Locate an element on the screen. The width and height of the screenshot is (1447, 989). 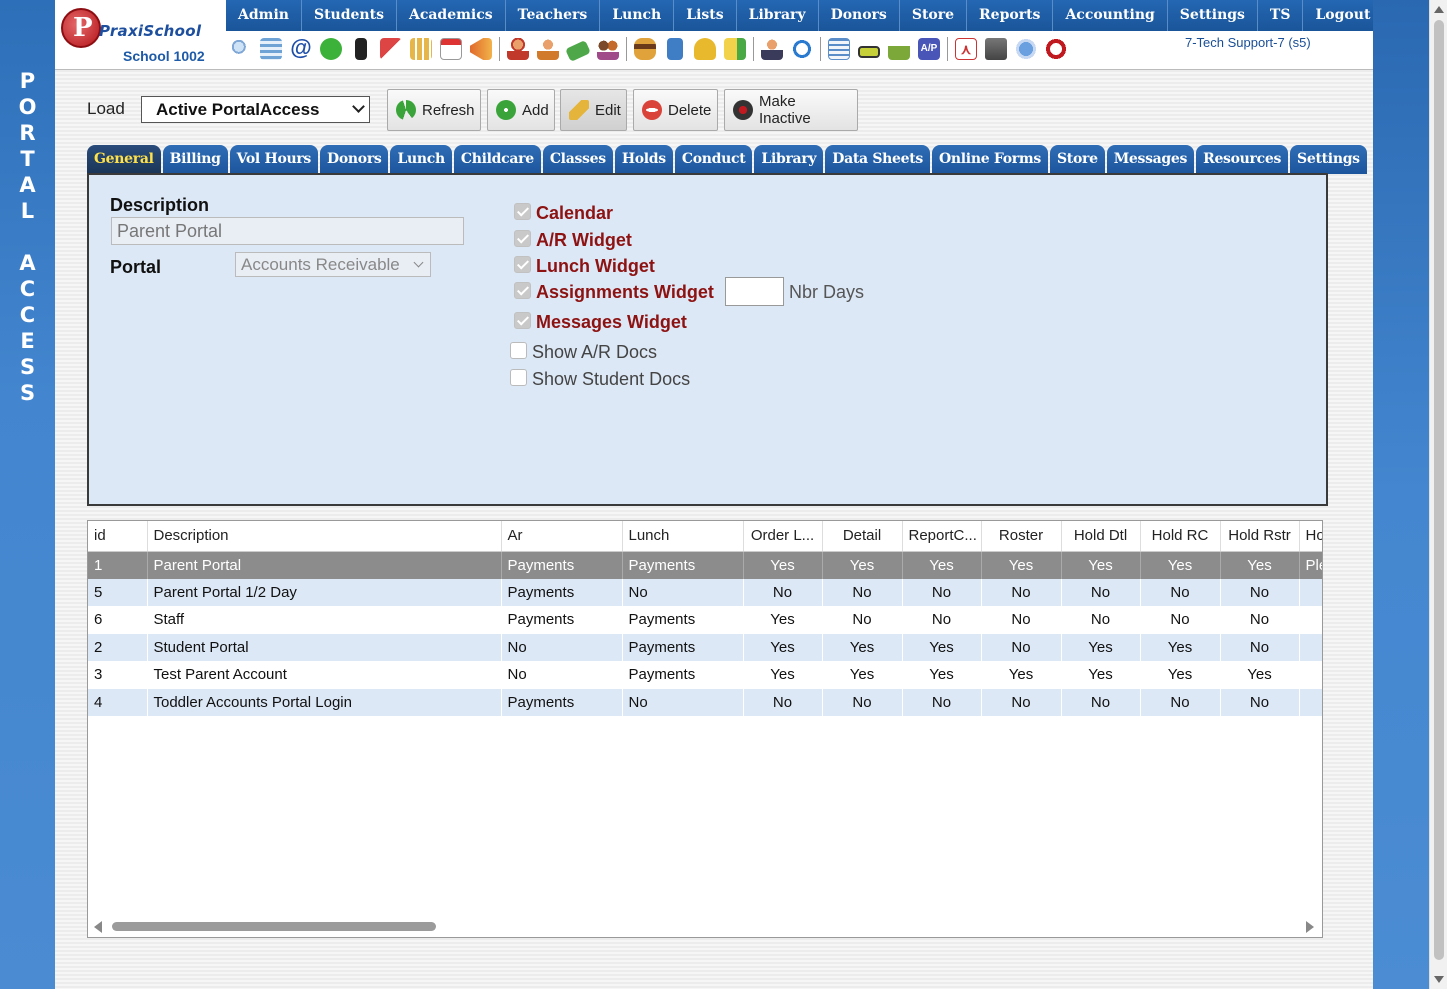
nav-lunch: Lunch is located at coordinates (637, 15).